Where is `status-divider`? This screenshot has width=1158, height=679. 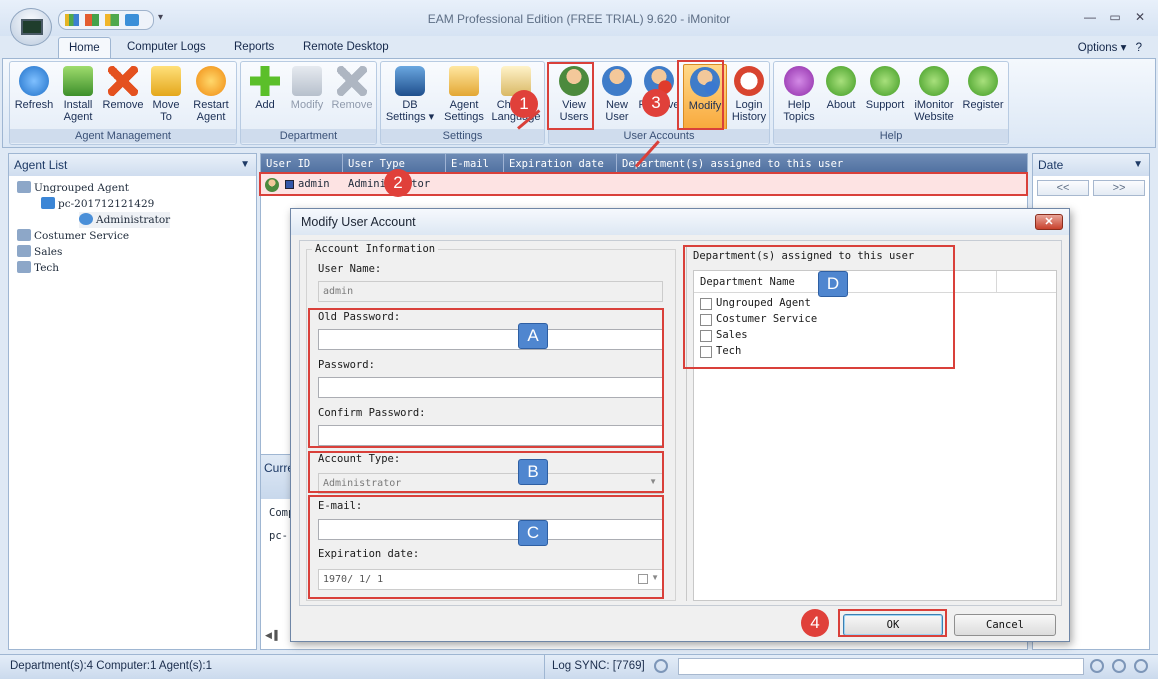
status-divider is located at coordinates (544, 667).